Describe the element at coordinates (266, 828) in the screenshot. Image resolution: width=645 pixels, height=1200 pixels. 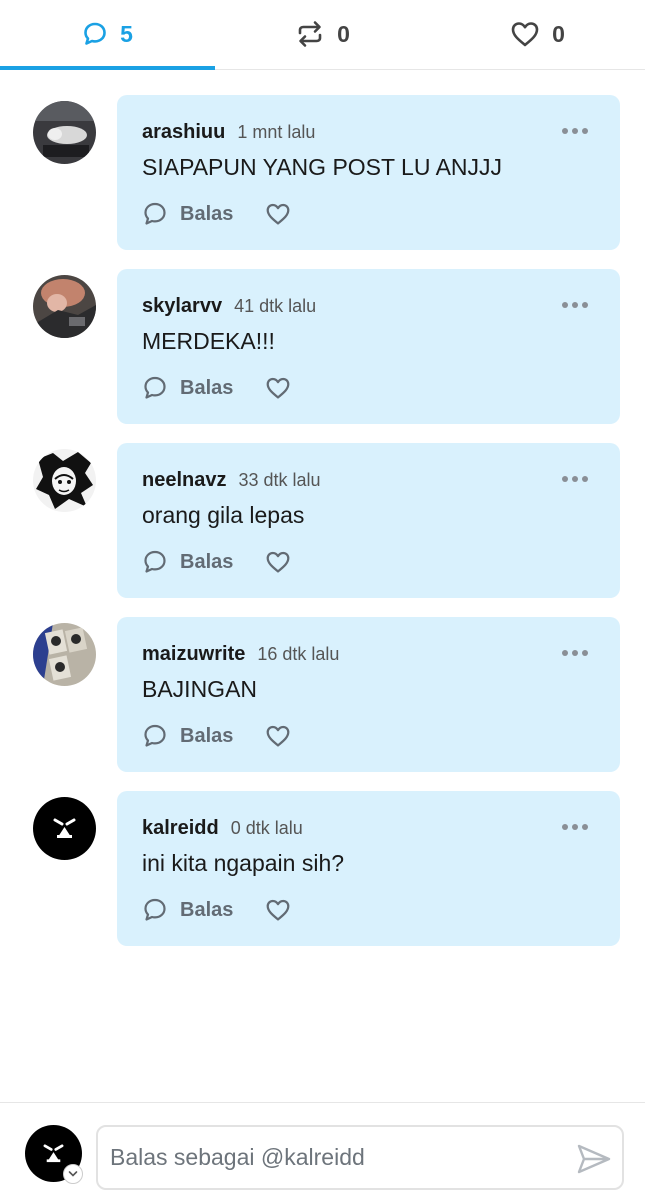
I see `timestamp: 0 dtk lalu` at that location.